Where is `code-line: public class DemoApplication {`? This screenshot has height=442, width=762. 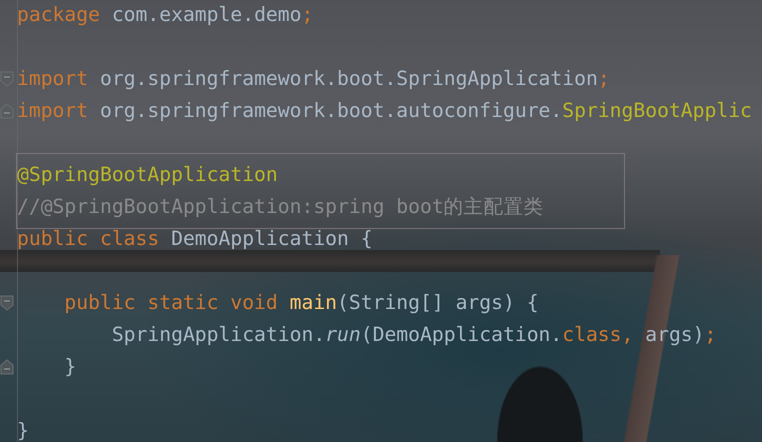 code-line: public class DemoApplication { is located at coordinates (195, 239).